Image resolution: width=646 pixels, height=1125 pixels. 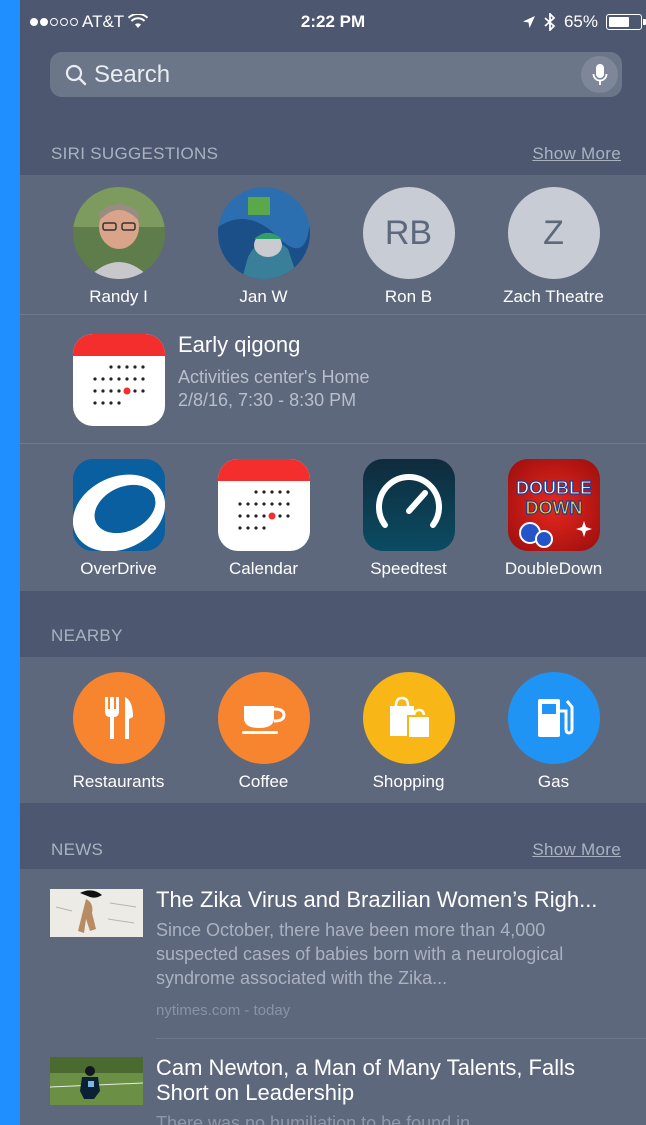 What do you see at coordinates (263, 296) in the screenshot?
I see `contact-name: Jan W` at bounding box center [263, 296].